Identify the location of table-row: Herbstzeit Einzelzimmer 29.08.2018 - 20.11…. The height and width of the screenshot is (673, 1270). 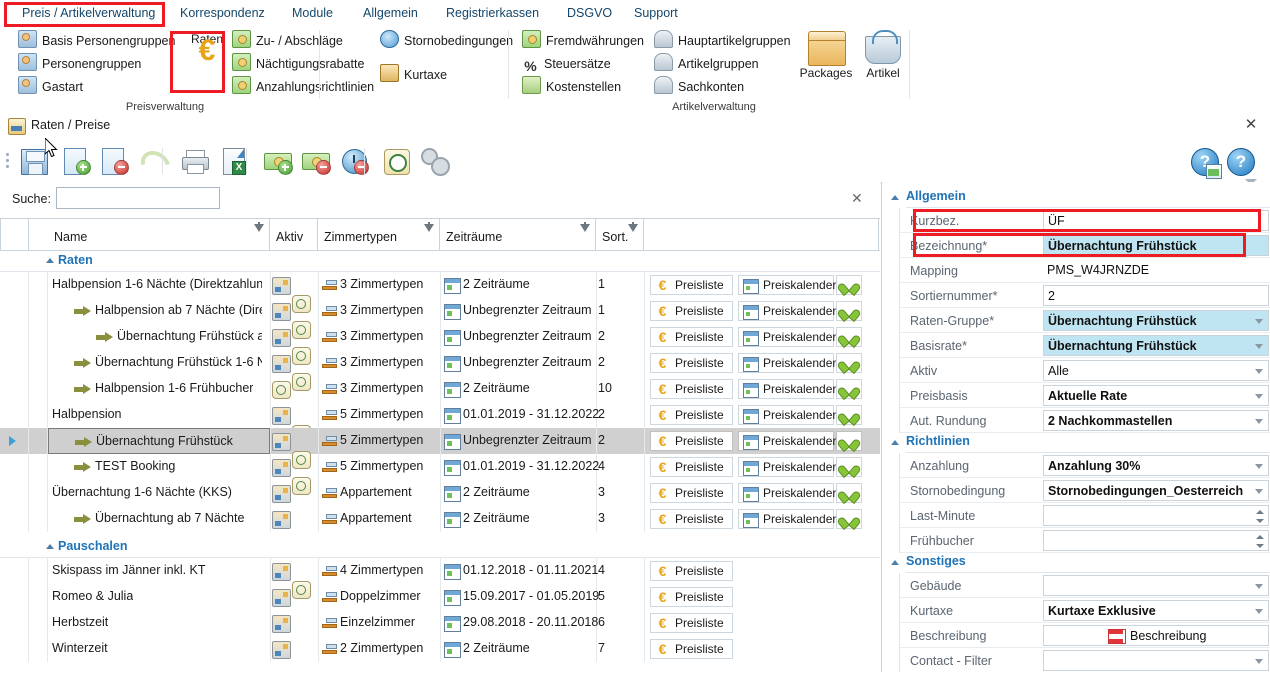
(440, 623).